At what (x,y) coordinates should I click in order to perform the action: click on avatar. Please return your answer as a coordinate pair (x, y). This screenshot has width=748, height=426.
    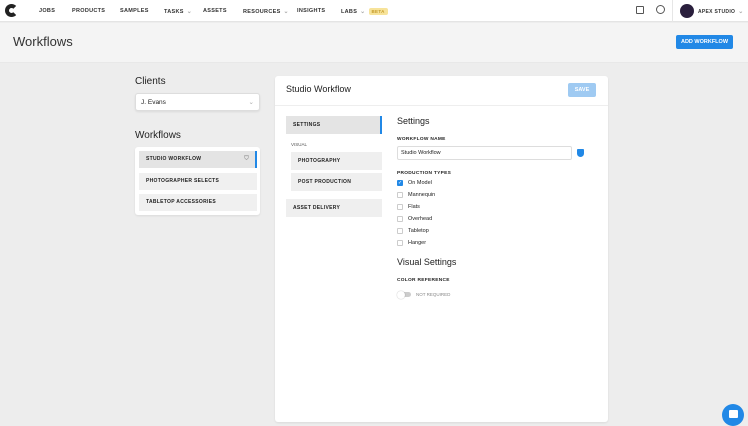
    Looking at the image, I should click on (687, 11).